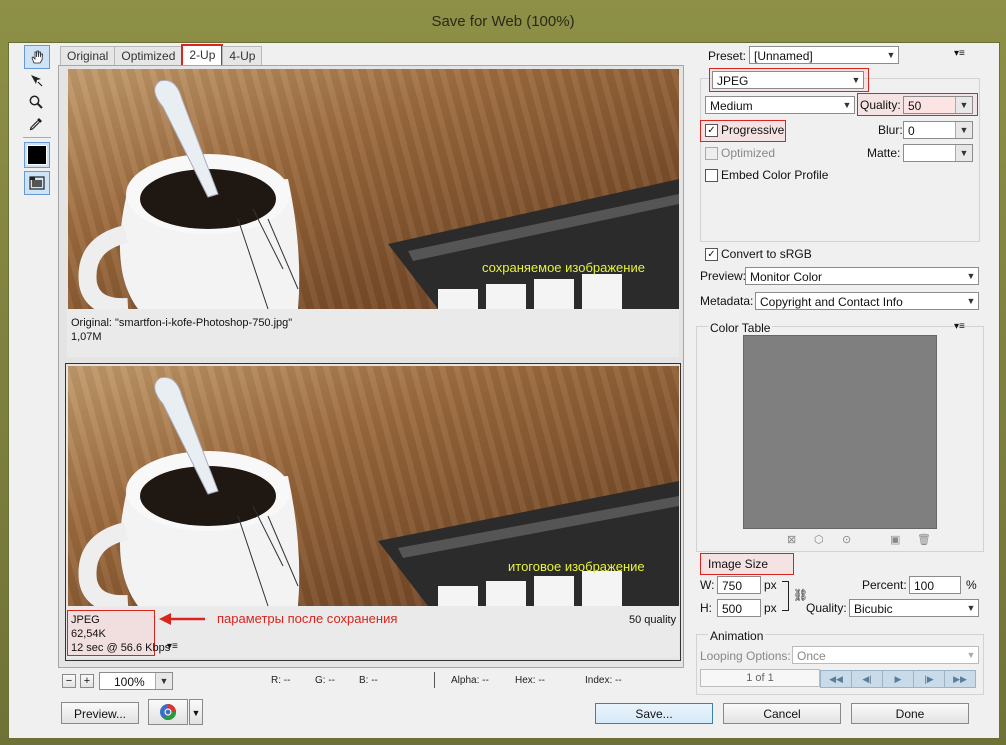  Describe the element at coordinates (867, 679) in the screenshot. I see `previous-frame-icon: ◀|` at that location.